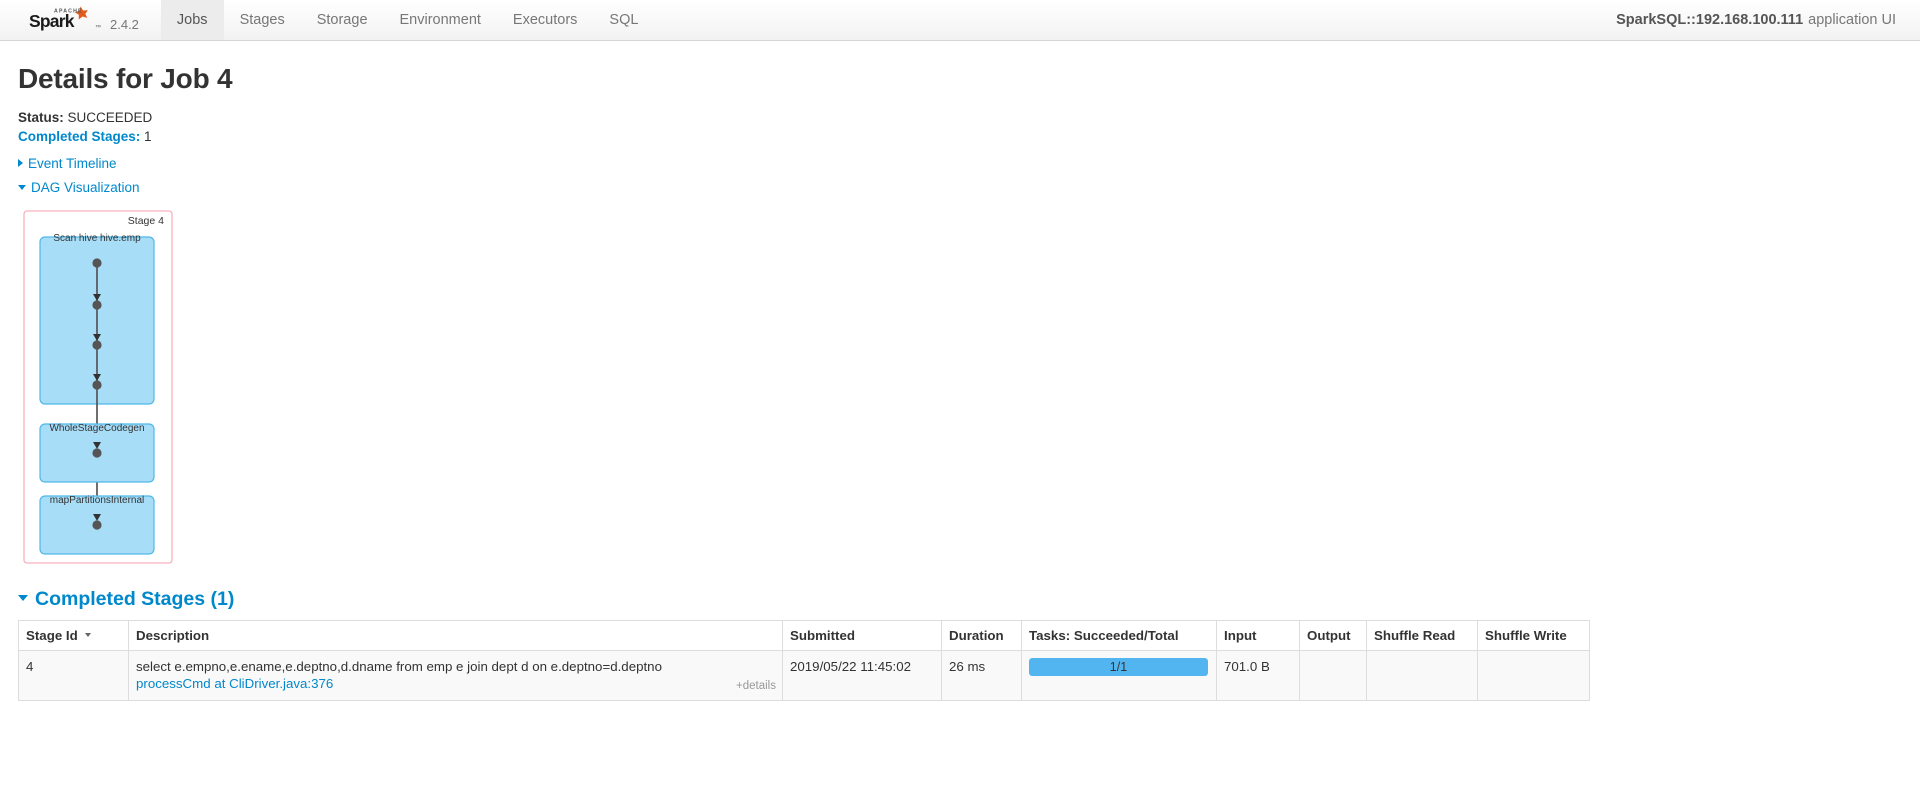 The width and height of the screenshot is (1920, 800). I want to click on completed-stages-label: Completed Stages:, so click(79, 136).